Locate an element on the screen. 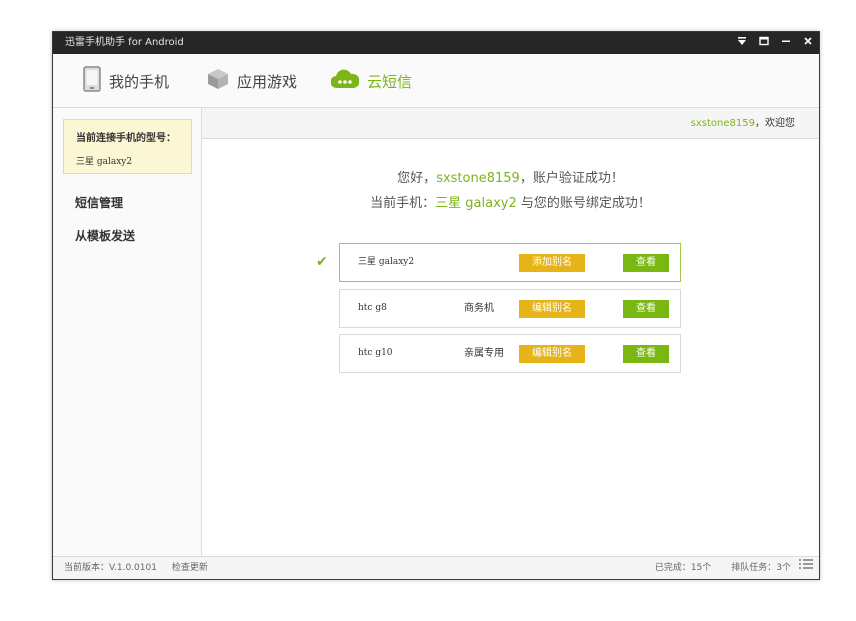 This screenshot has width=856, height=621. task-list-icon is located at coordinates (806, 568).